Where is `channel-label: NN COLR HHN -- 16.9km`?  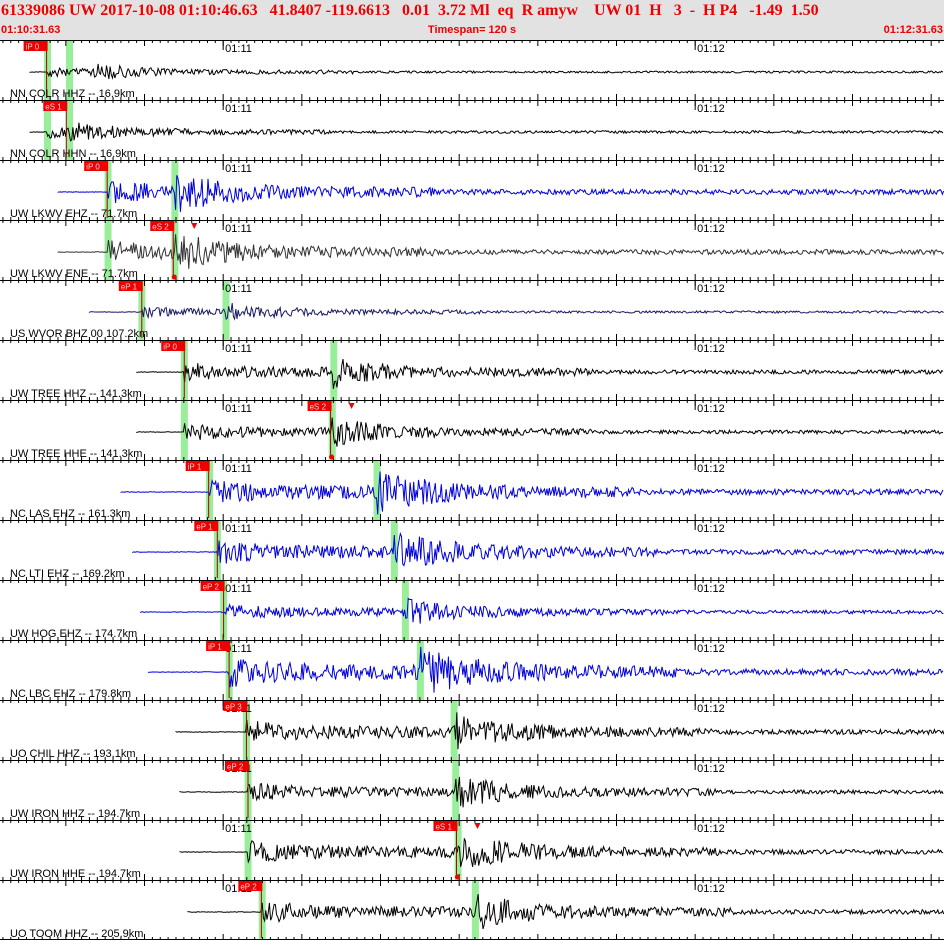
channel-label: NN COLR HHN -- 16.9km is located at coordinates (73, 154).